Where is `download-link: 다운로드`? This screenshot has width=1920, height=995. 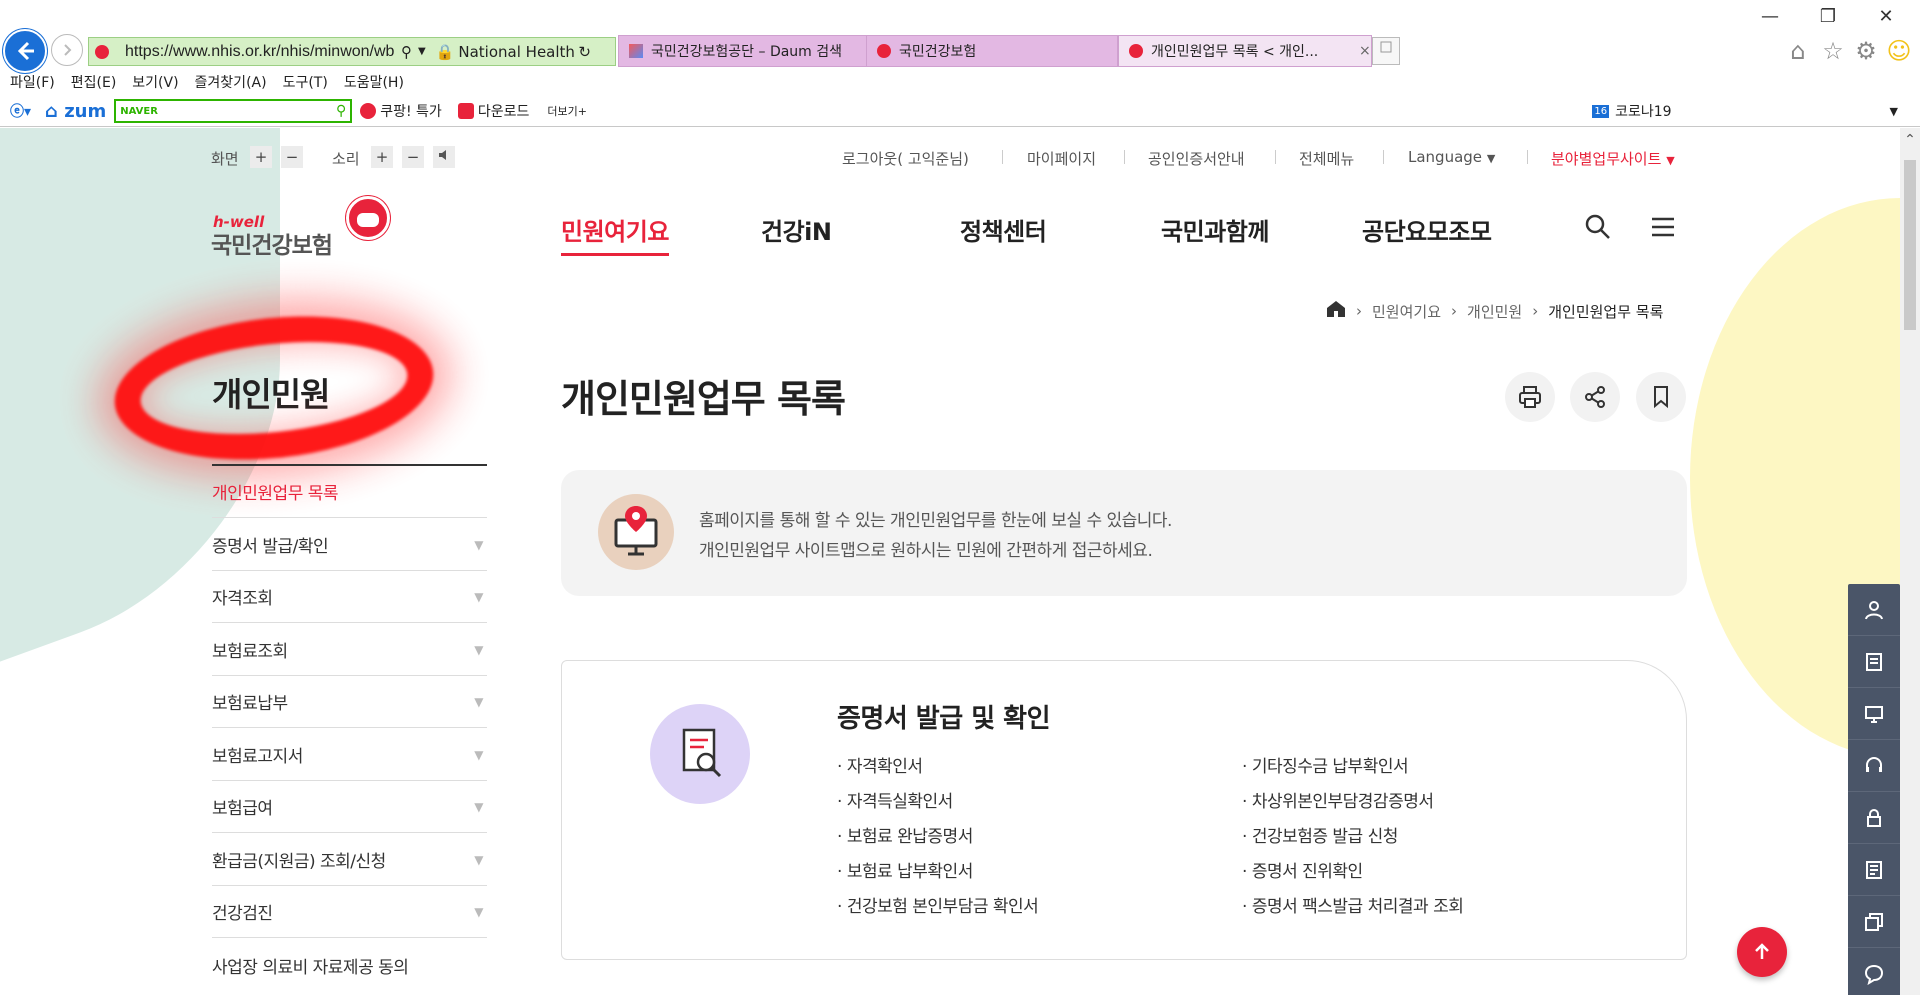 download-link: 다운로드 is located at coordinates (493, 111).